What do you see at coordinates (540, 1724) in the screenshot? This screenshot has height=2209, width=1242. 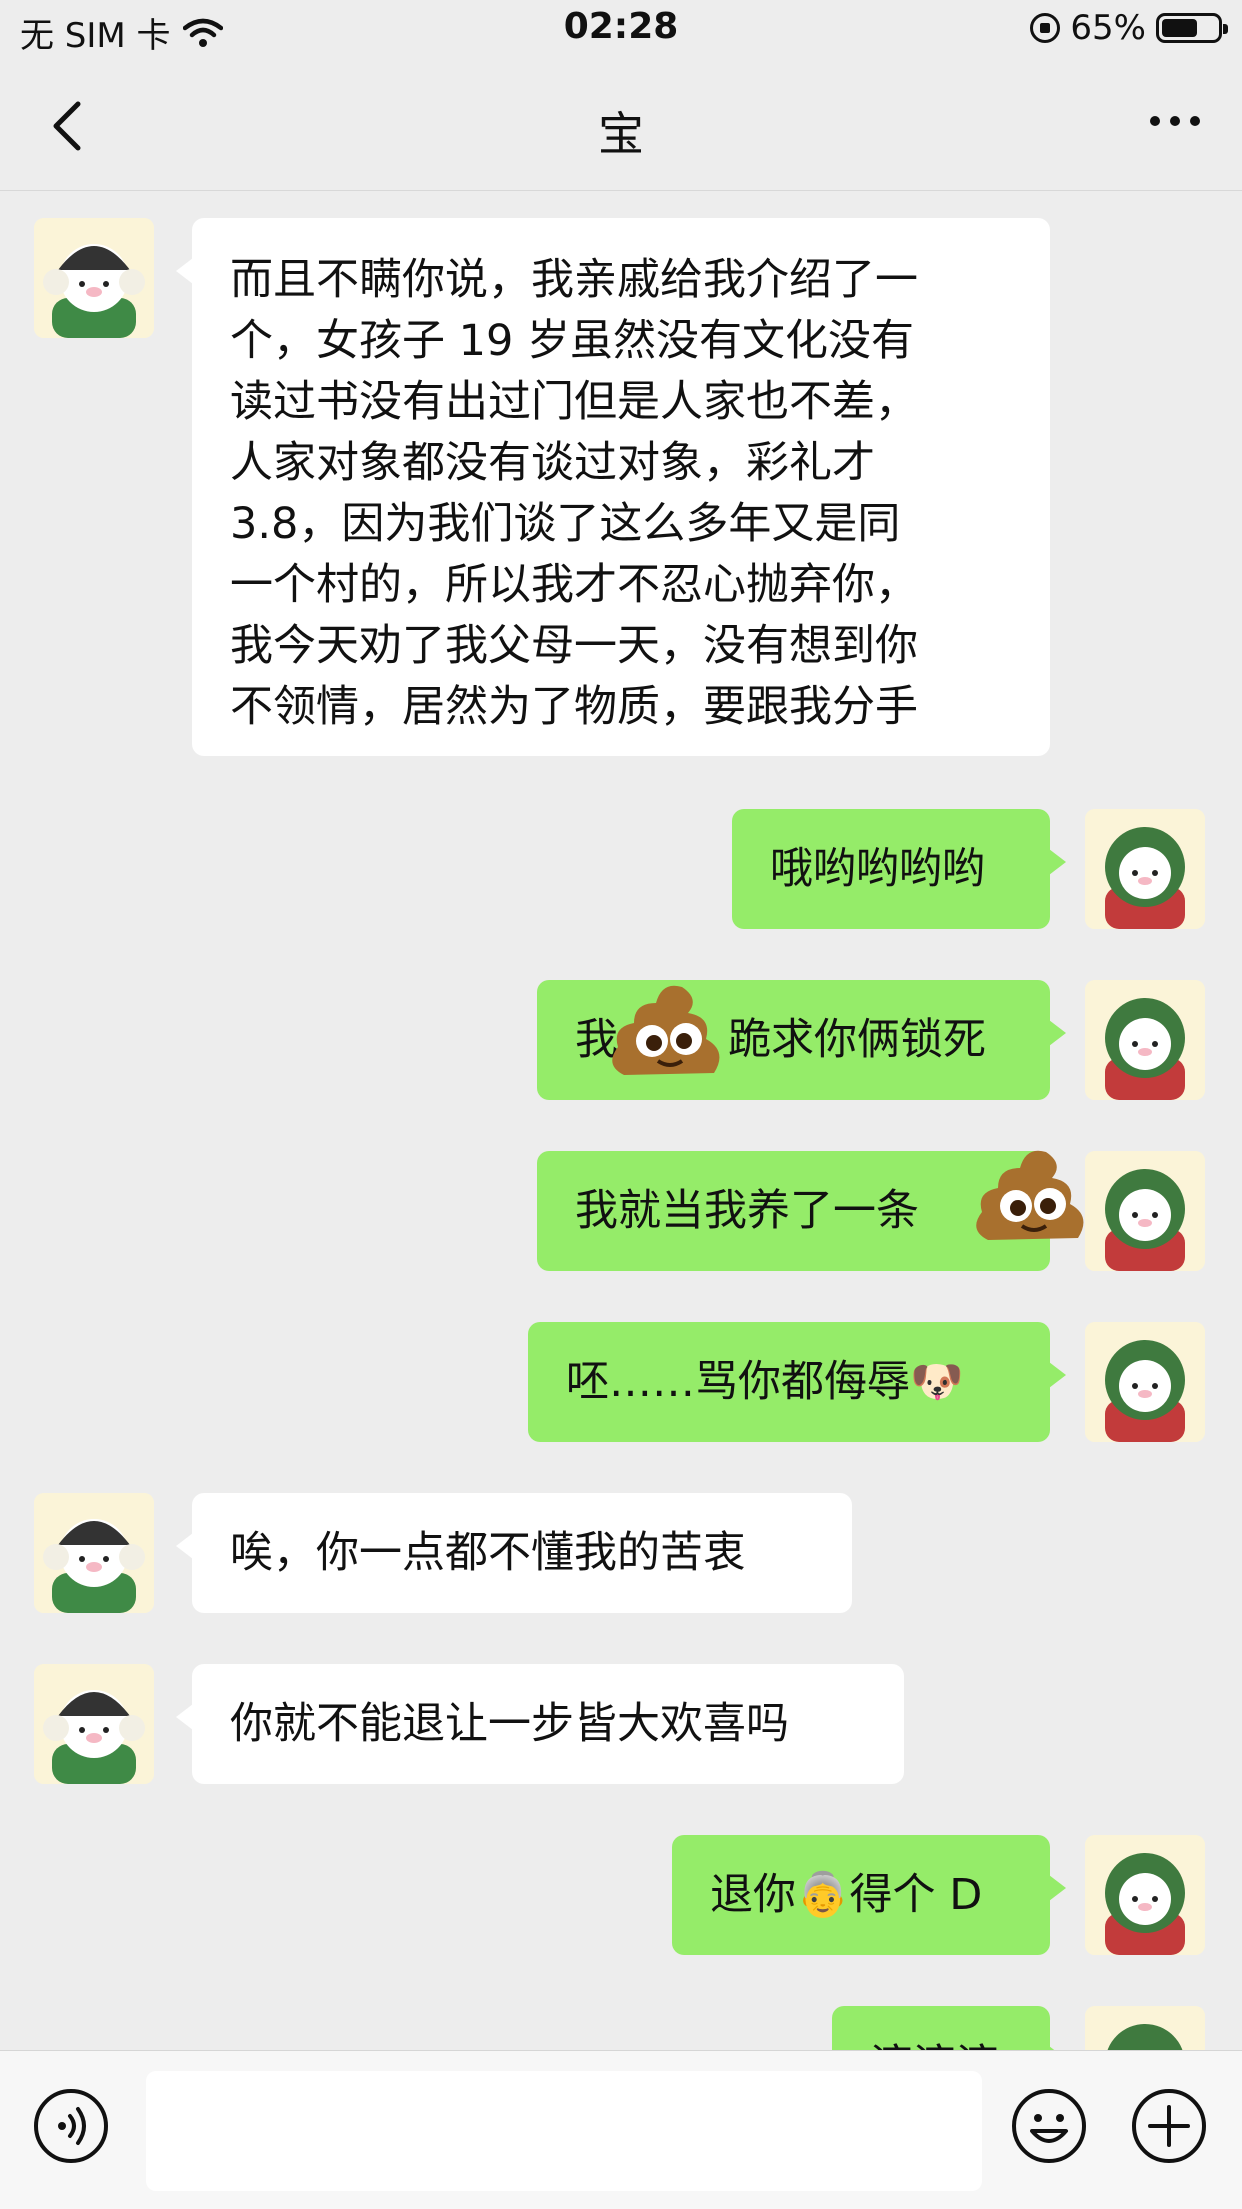 I see `message-bubble-incoming: 你就不能退让一步皆大欢喜吗` at bounding box center [540, 1724].